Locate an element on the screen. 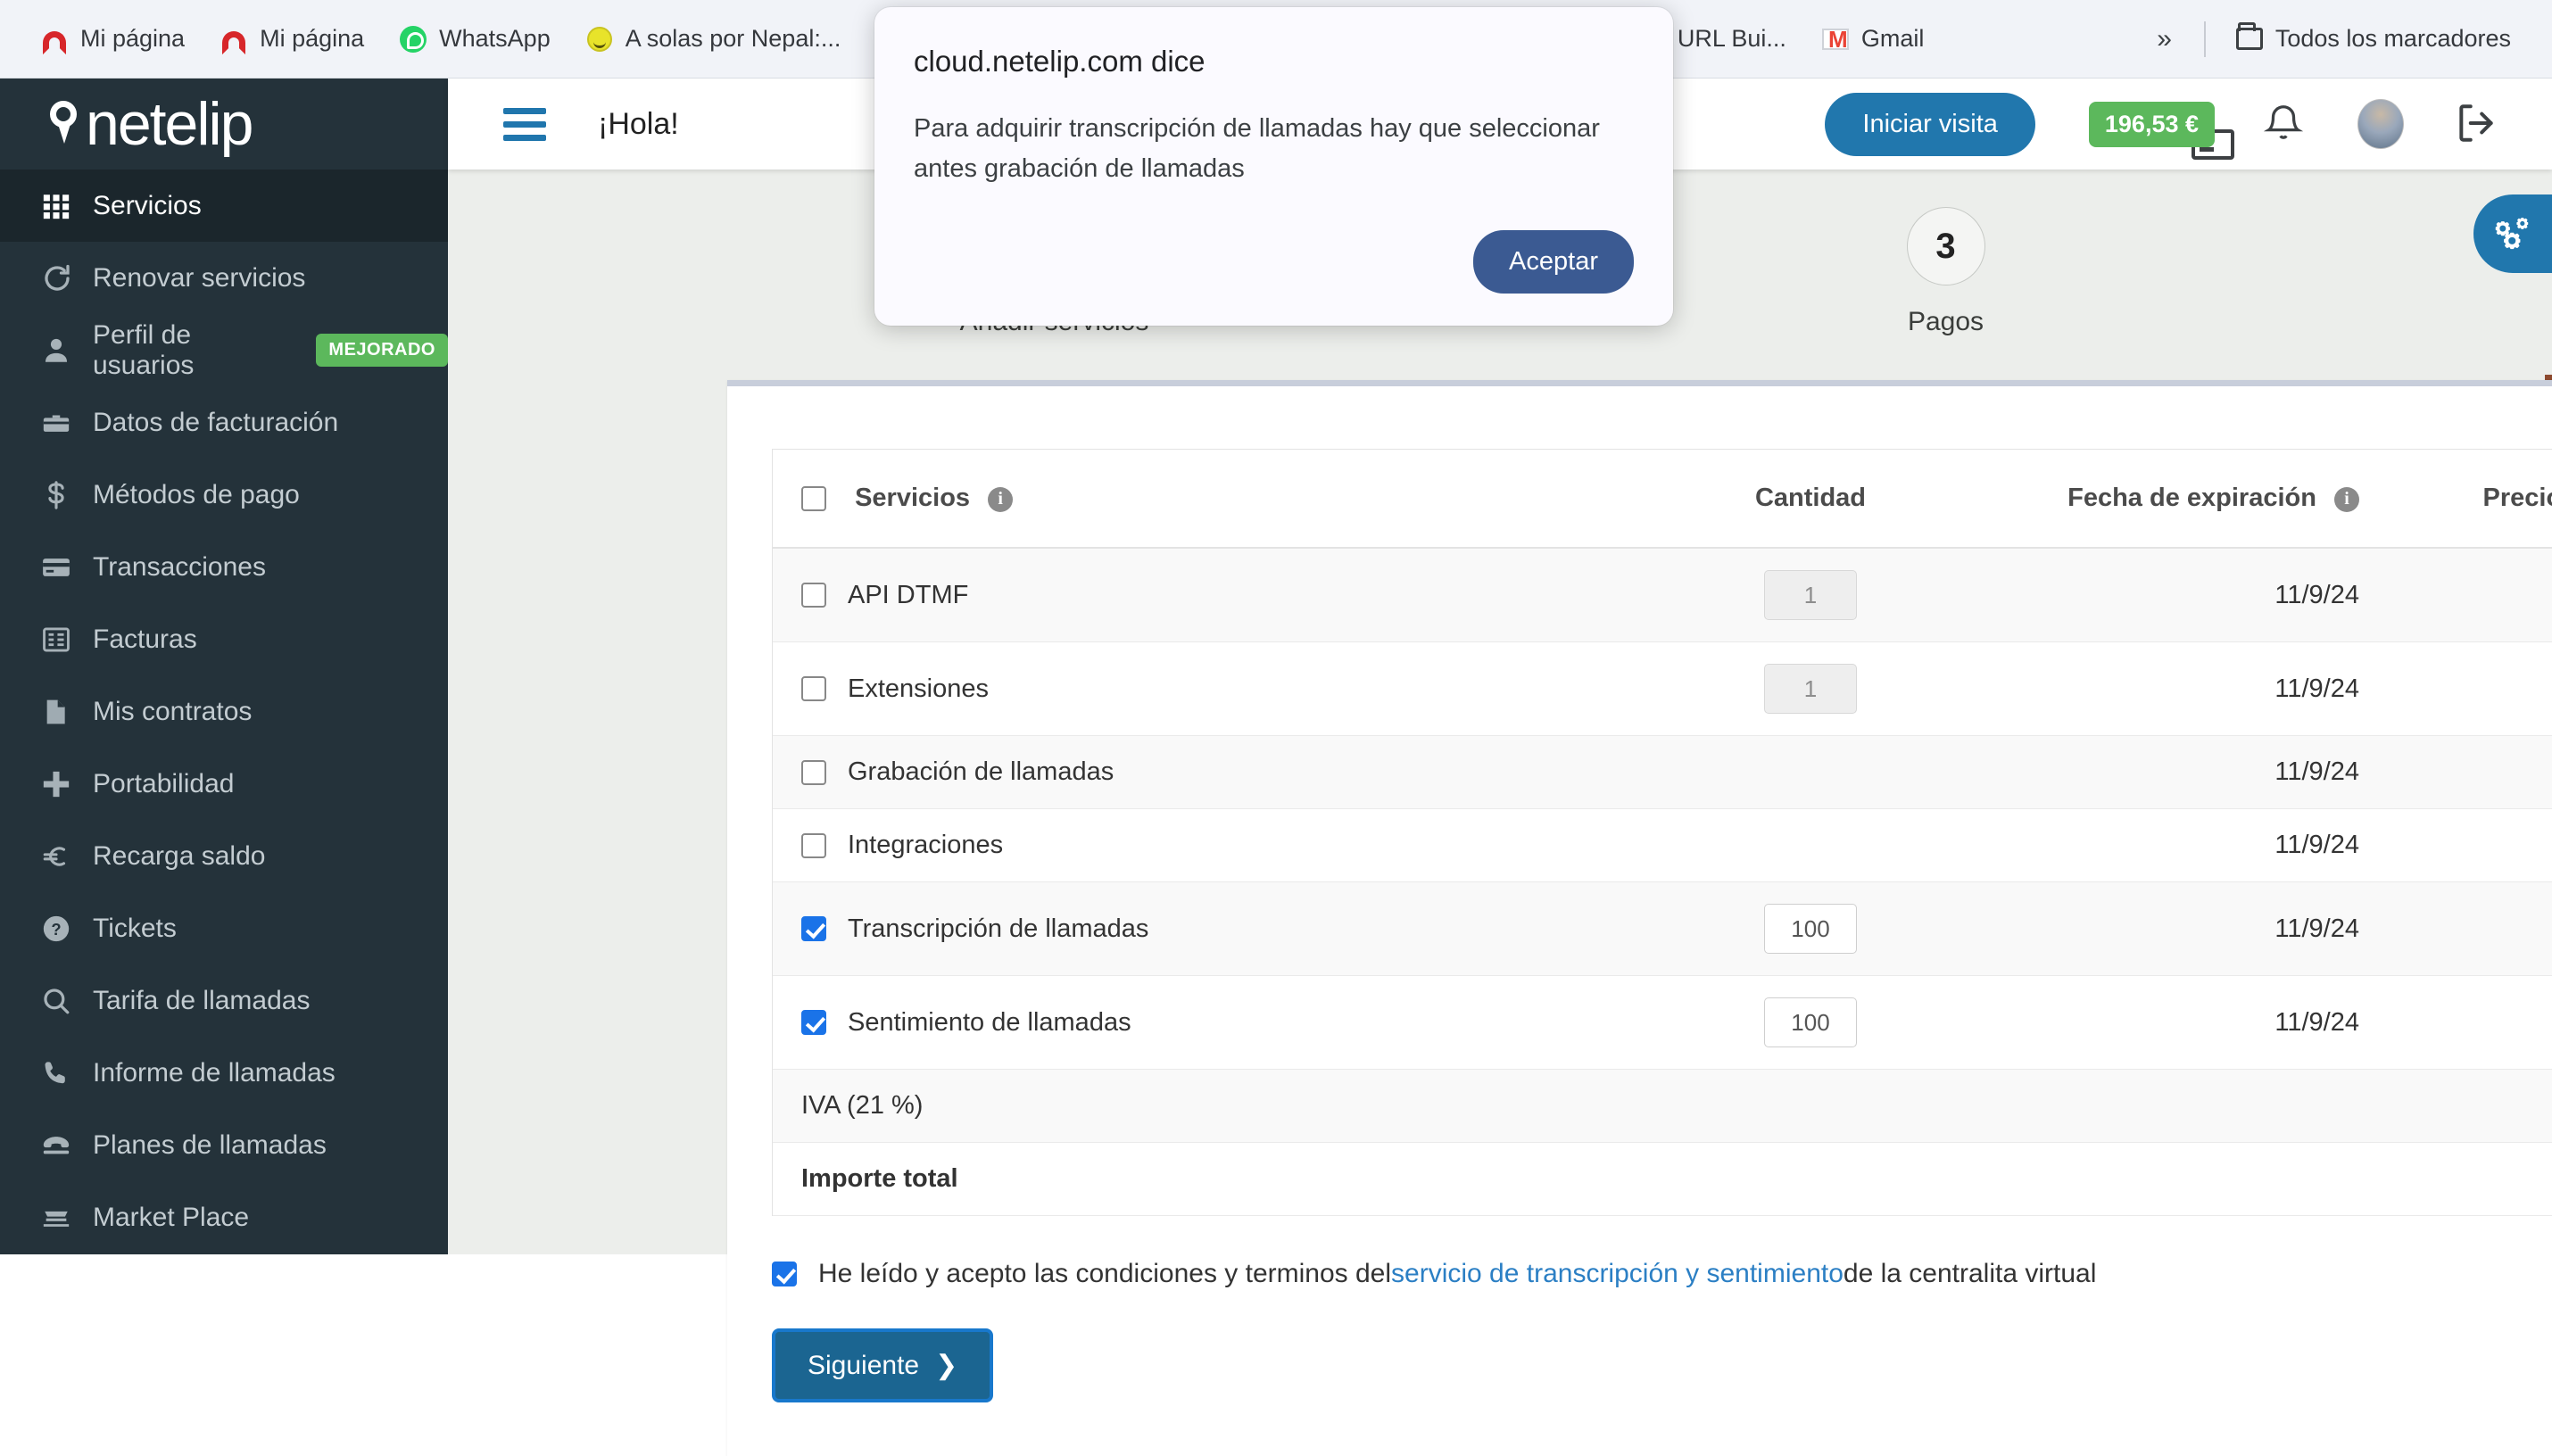  sidebar-item-portabilidad: Portabilidad is located at coordinates (224, 784).